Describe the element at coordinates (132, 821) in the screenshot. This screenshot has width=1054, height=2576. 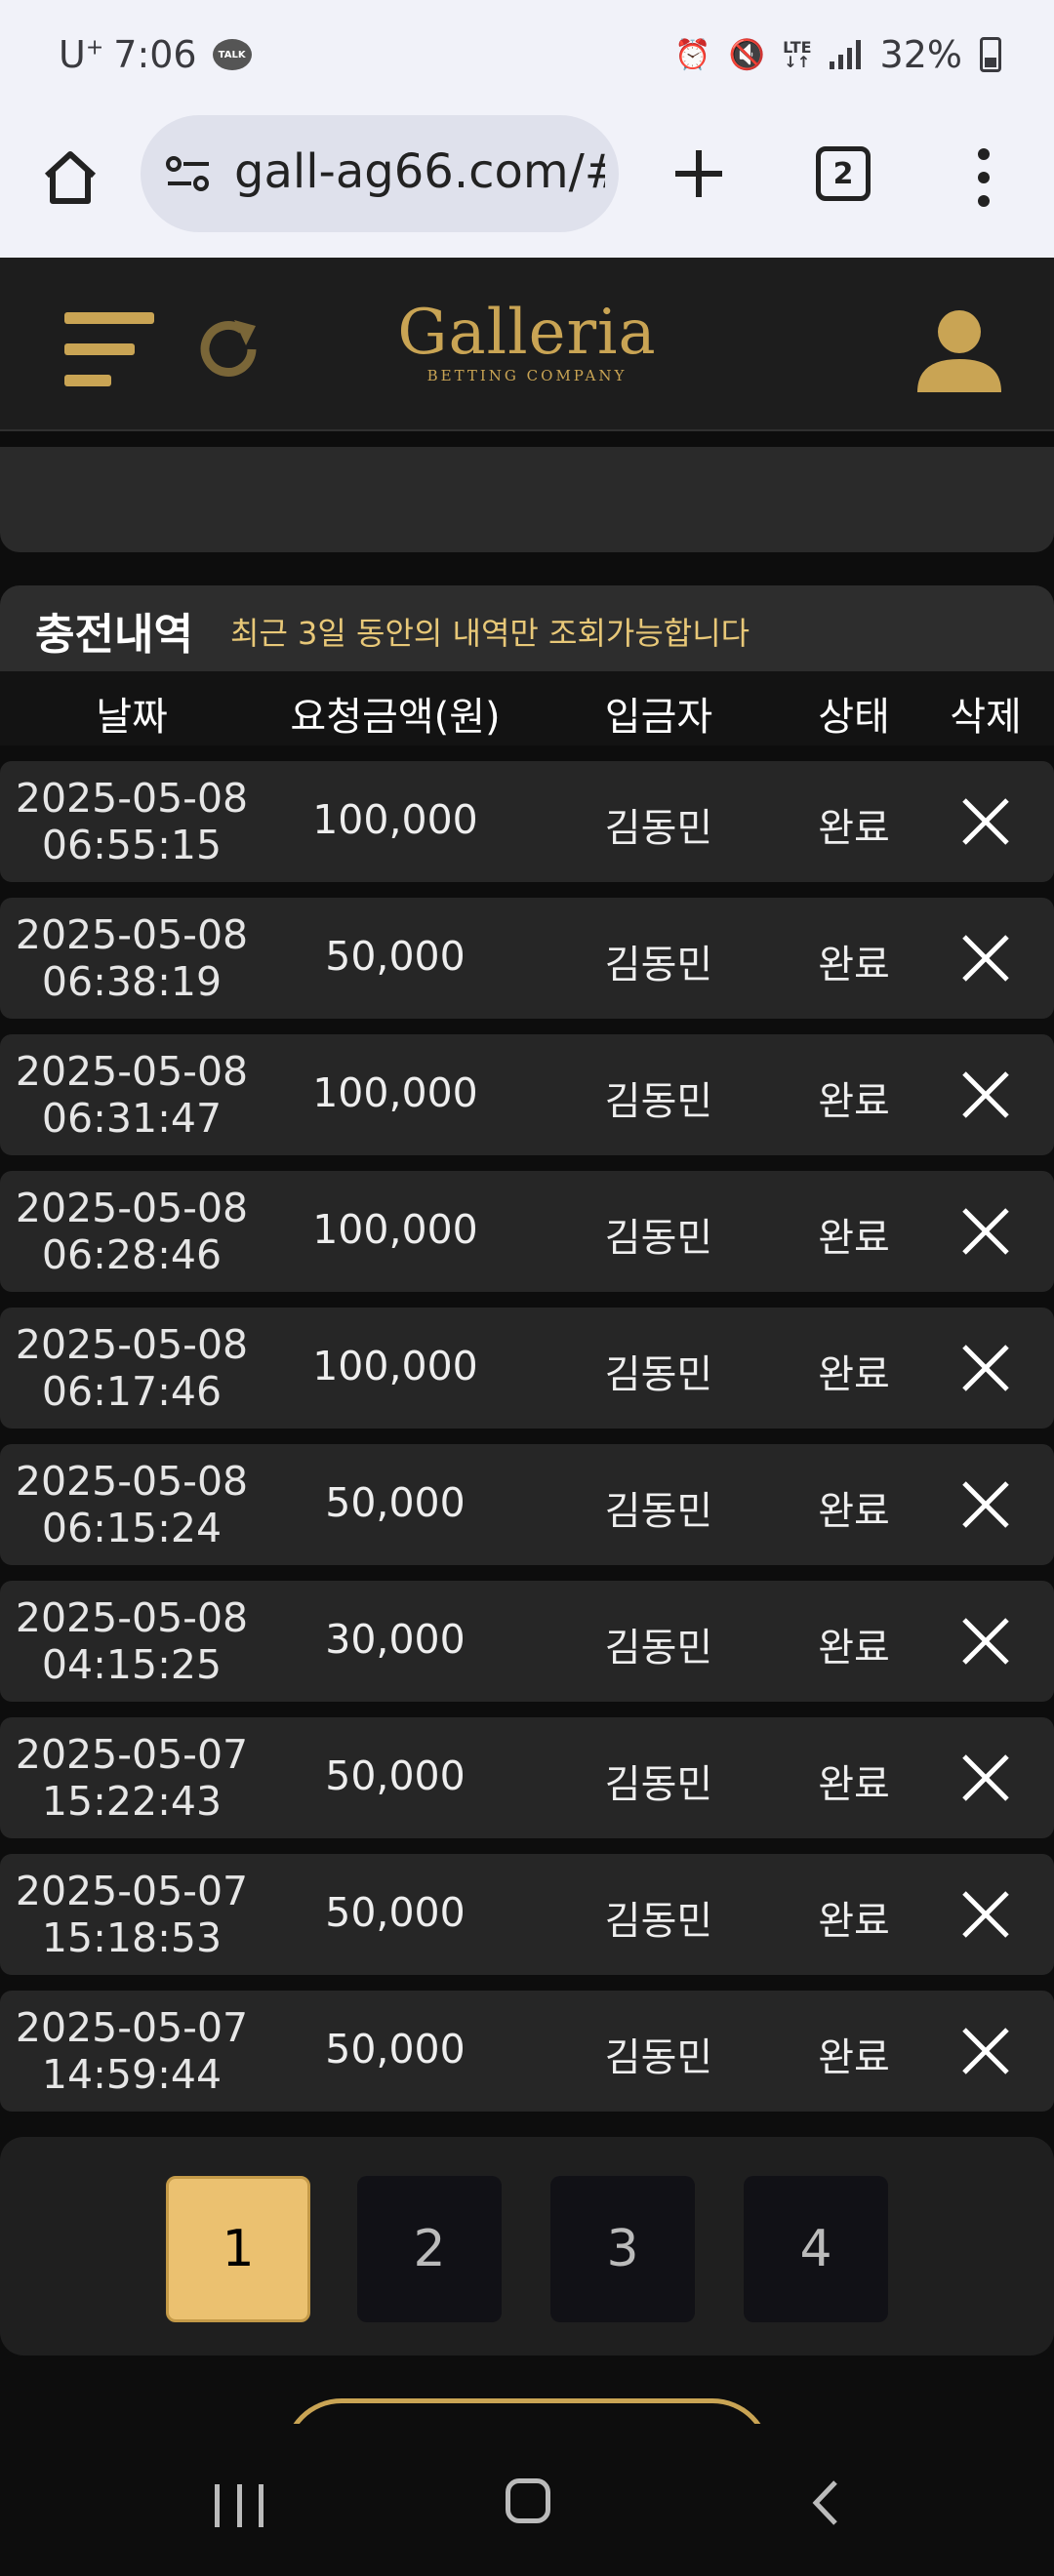
I see `row-datetime: 2025-05-08 06:55:15` at that location.